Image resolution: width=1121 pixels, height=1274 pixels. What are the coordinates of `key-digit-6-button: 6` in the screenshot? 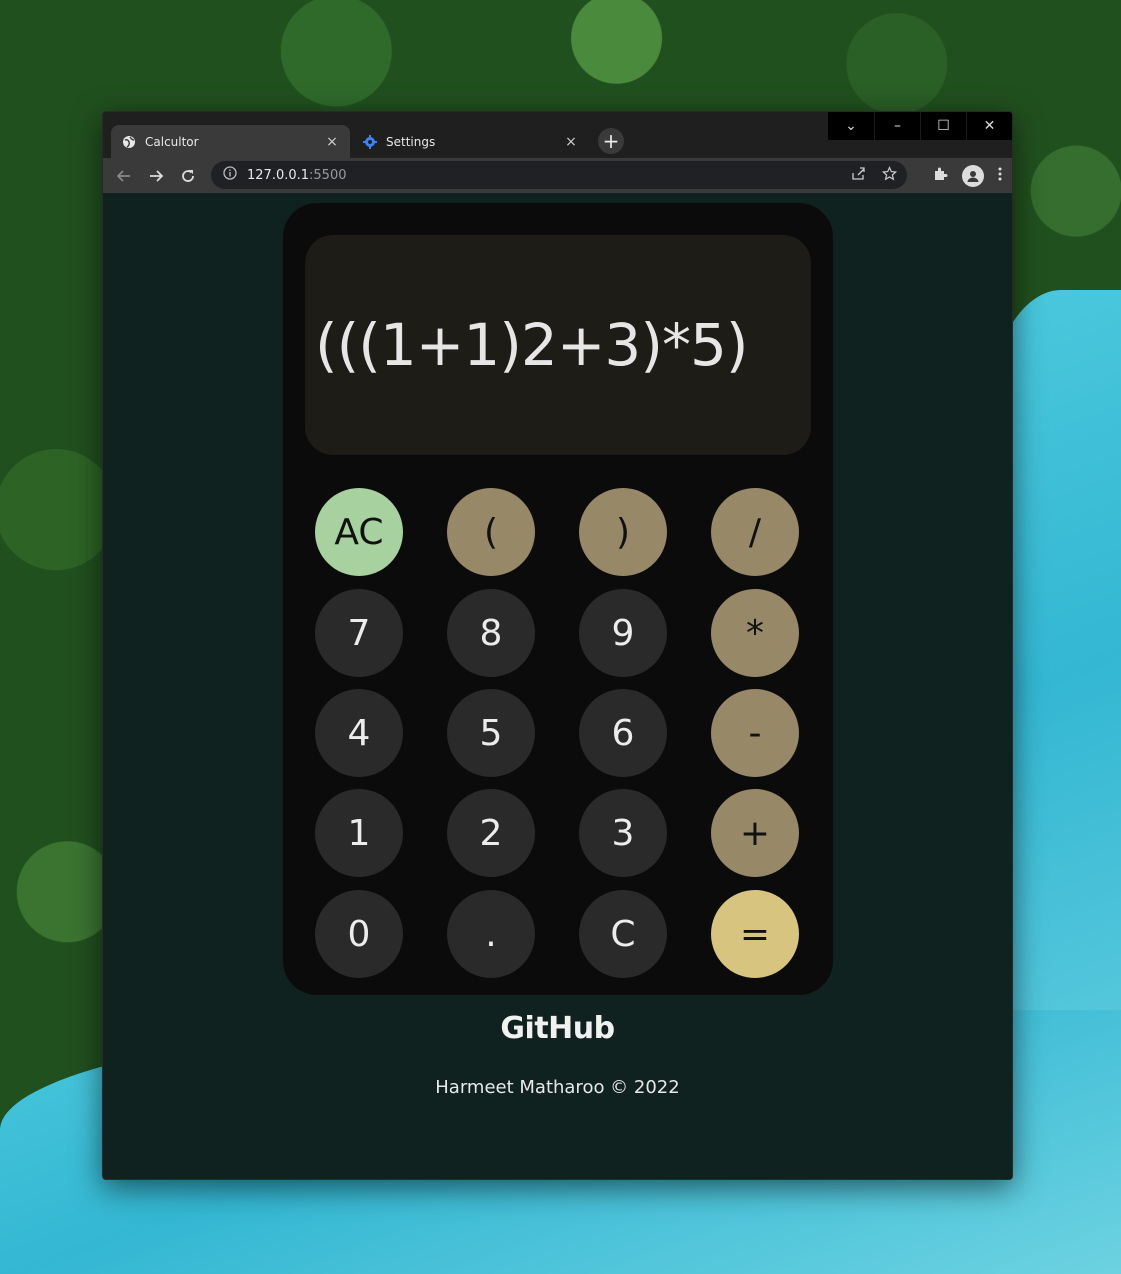 It's located at (623, 733).